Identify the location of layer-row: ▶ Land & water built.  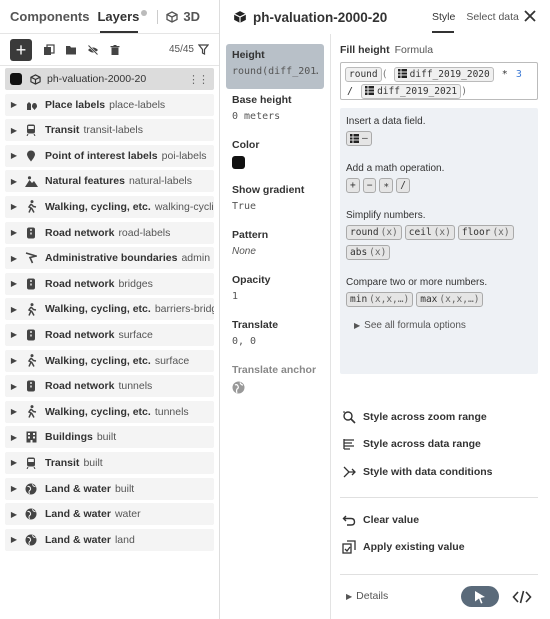
(109, 488).